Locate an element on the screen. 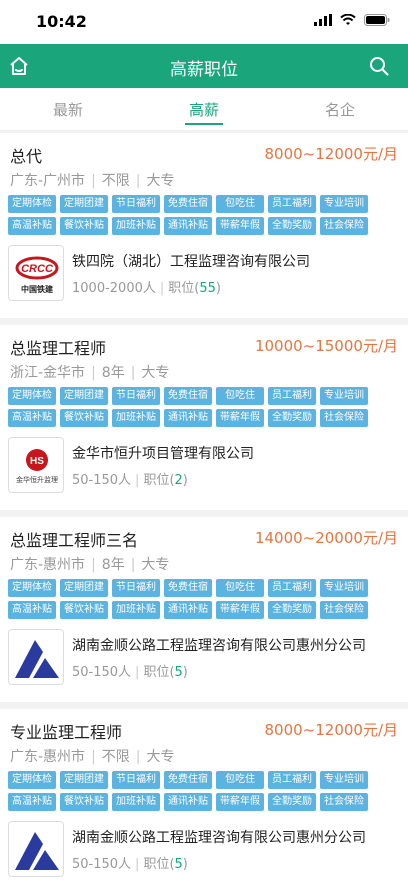 This screenshot has width=408, height=883. company-meta: 50-150人 | 职位(5) is located at coordinates (130, 864).